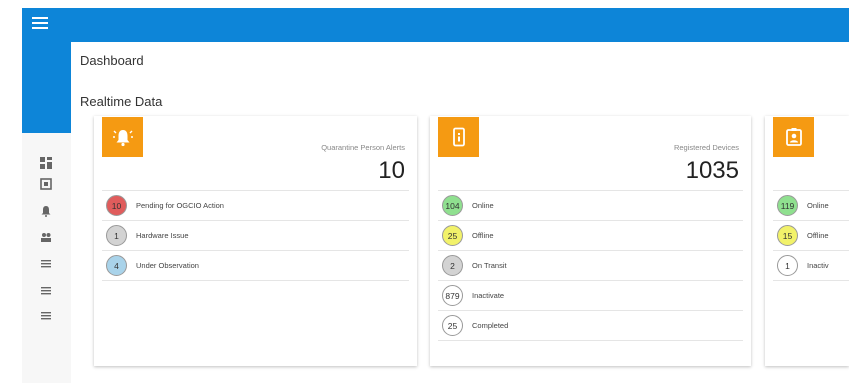  I want to click on list-item: 104 Online, so click(590, 205).